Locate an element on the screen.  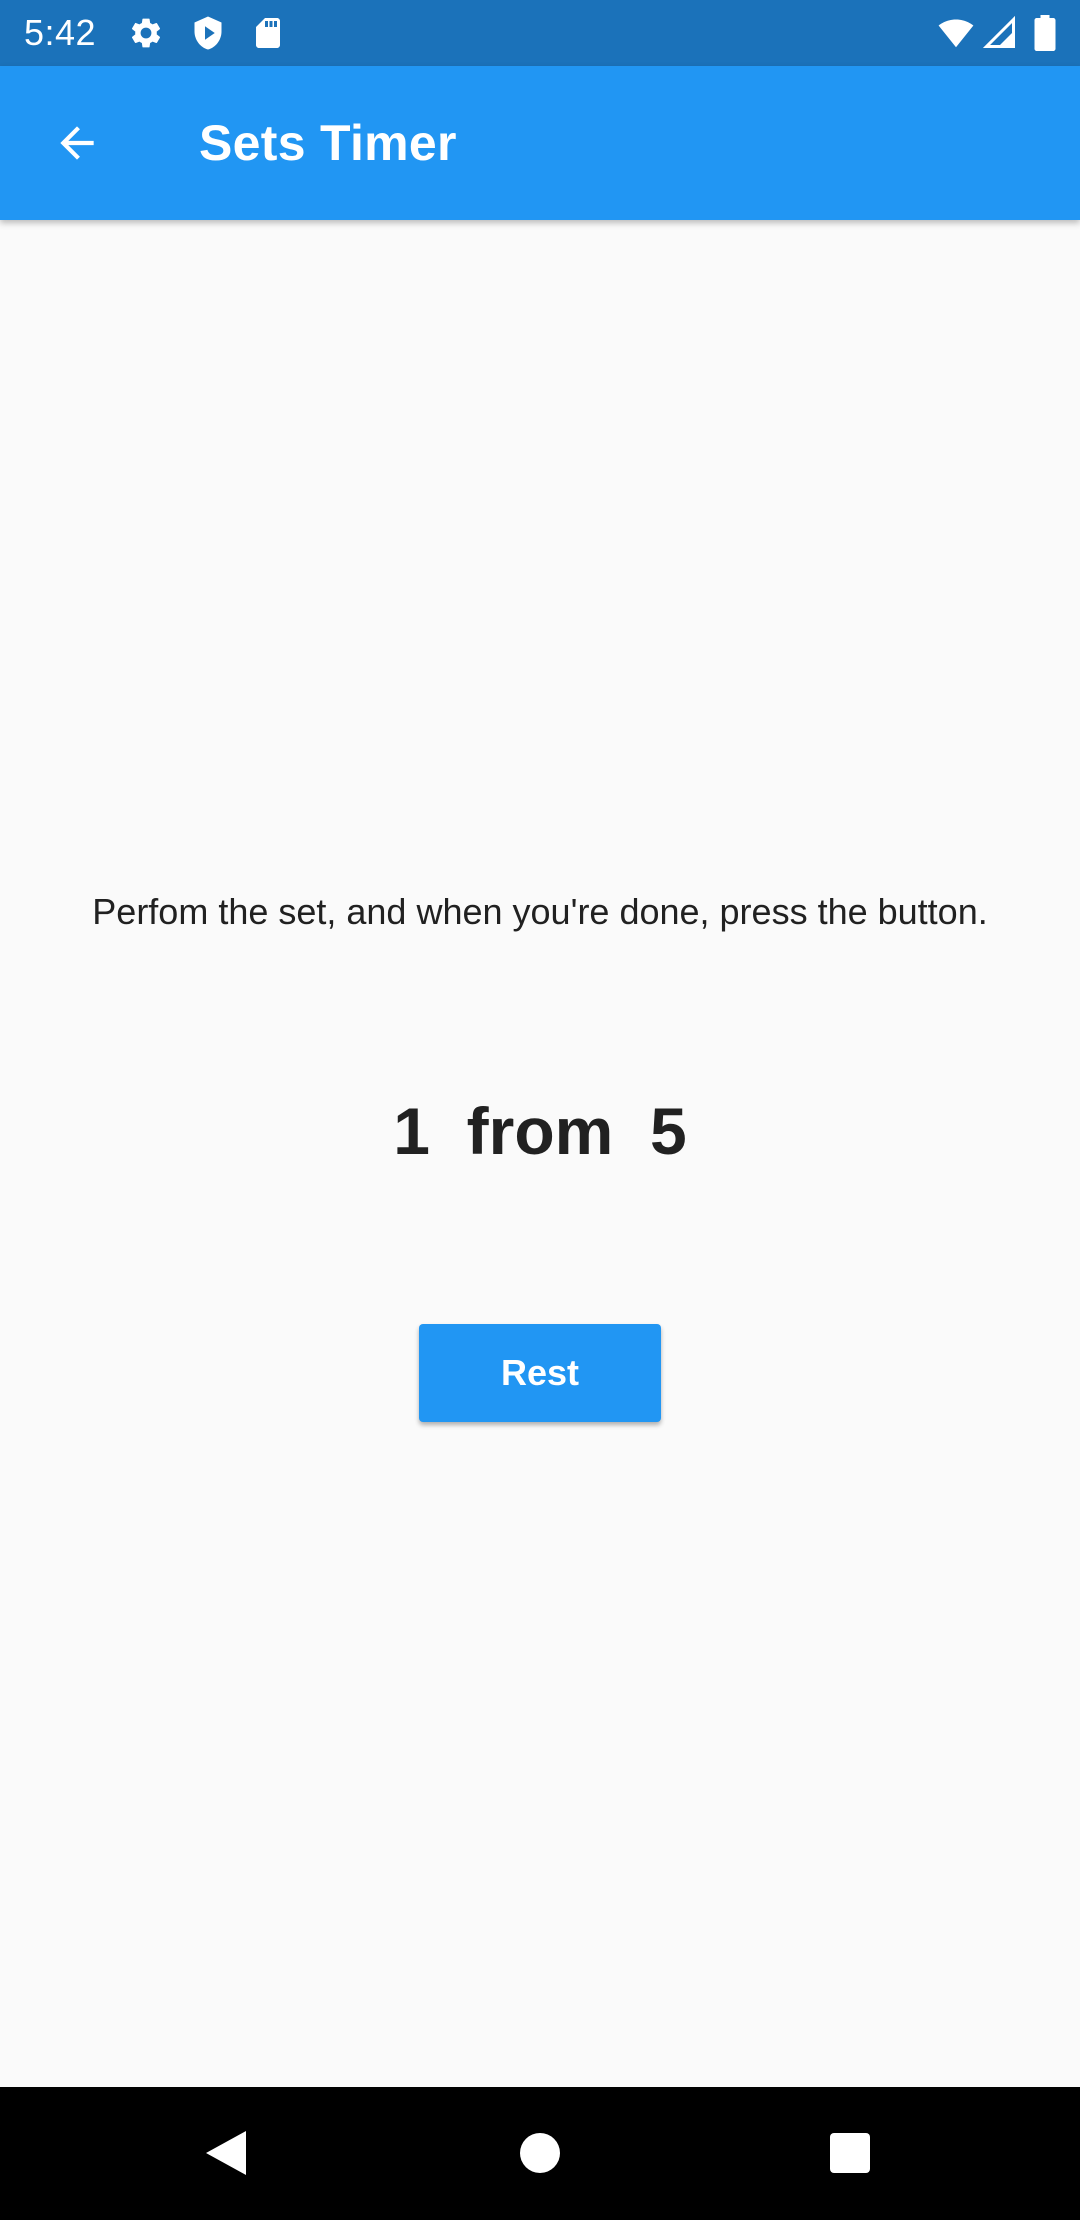
rest-button: Rest is located at coordinates (540, 1373).